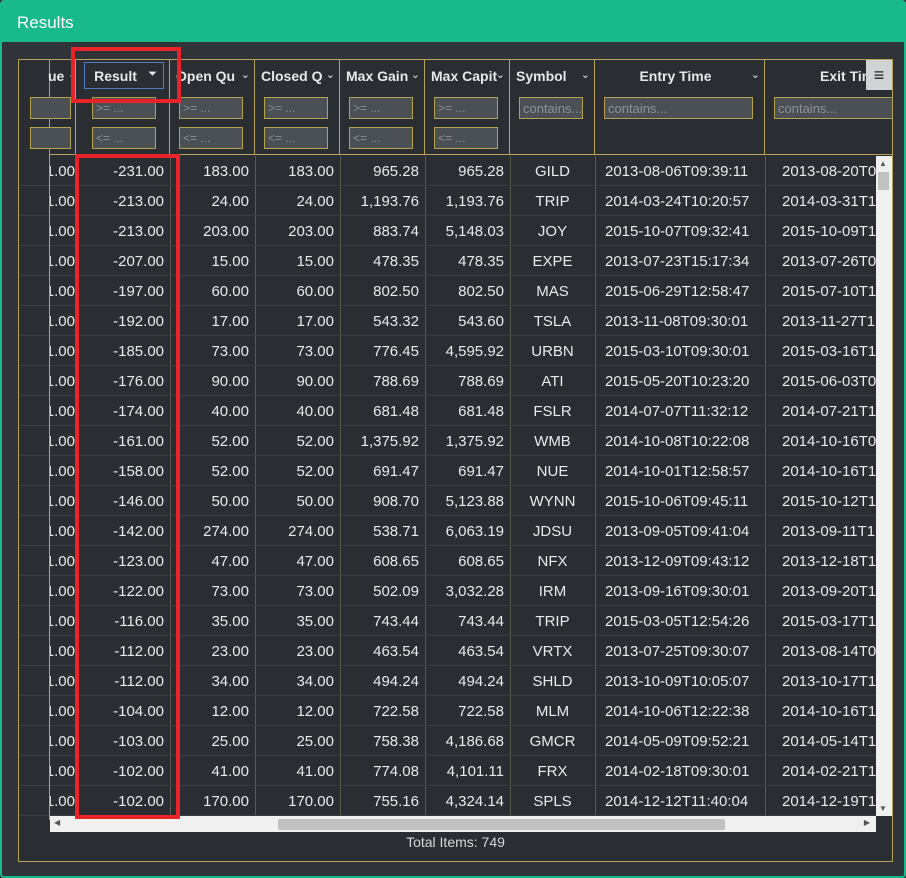  What do you see at coordinates (152, 74) in the screenshot?
I see `sort-descending-icon: ⏷` at bounding box center [152, 74].